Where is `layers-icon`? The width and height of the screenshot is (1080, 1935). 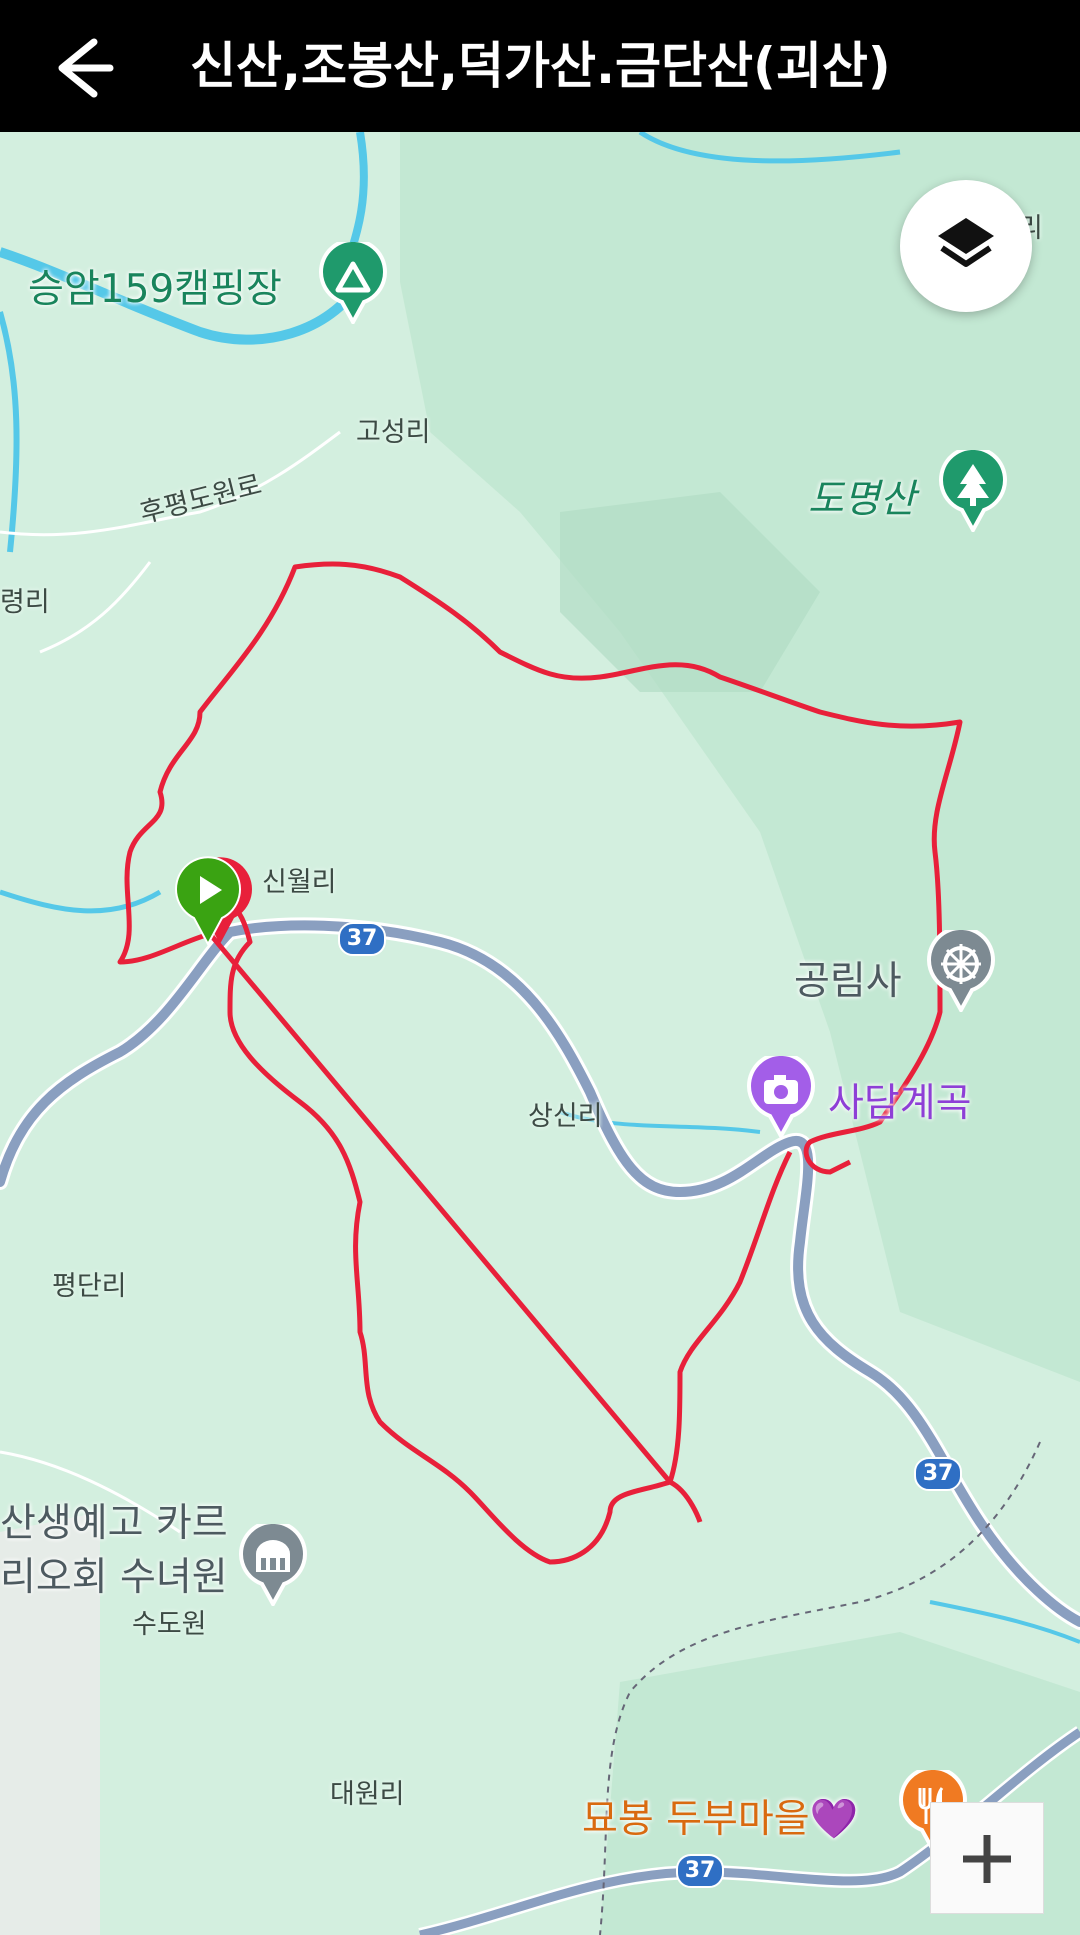
layers-icon is located at coordinates (966, 242).